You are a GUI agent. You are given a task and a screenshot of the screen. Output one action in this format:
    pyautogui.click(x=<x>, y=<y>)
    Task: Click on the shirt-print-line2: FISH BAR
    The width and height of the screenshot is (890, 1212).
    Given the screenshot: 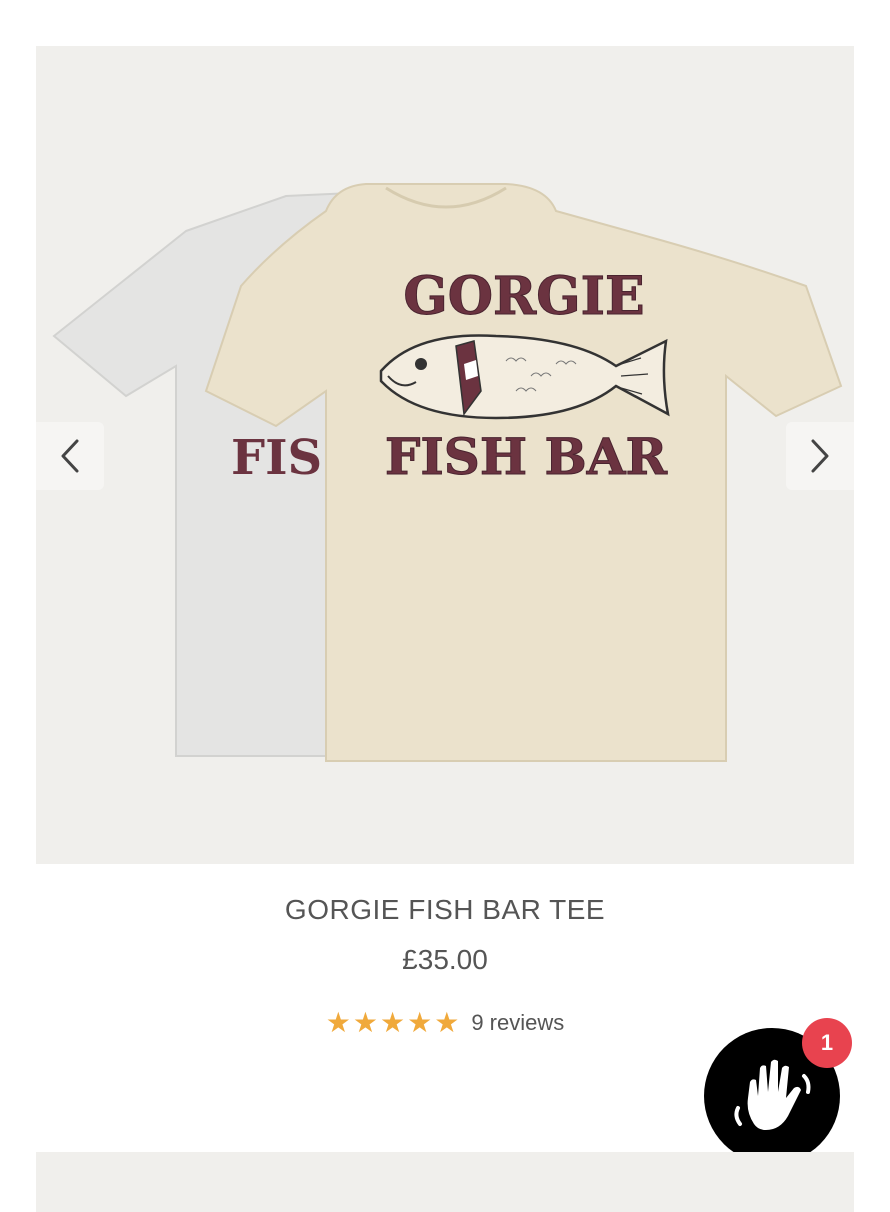 What is the action you would take?
    pyautogui.click(x=526, y=456)
    